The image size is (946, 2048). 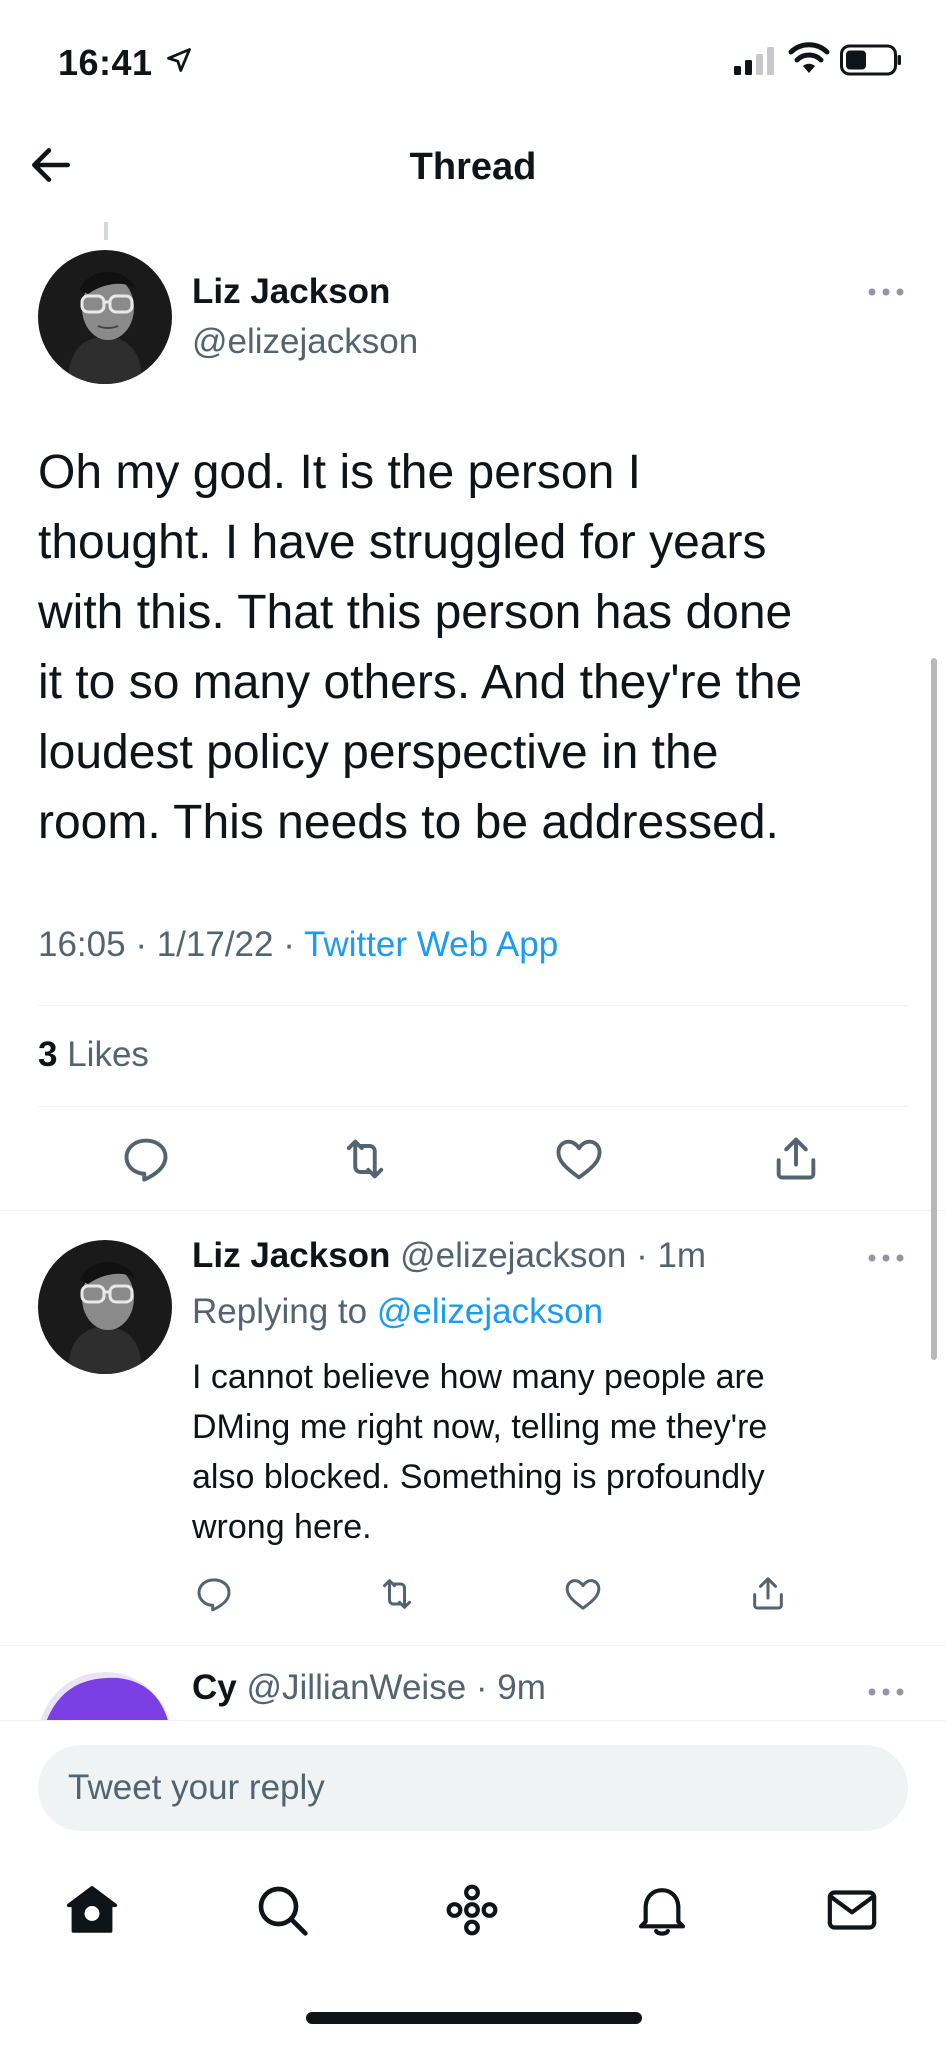 What do you see at coordinates (408, 822) in the screenshot?
I see `tweet-text-line: room. This needs to be addressed.` at bounding box center [408, 822].